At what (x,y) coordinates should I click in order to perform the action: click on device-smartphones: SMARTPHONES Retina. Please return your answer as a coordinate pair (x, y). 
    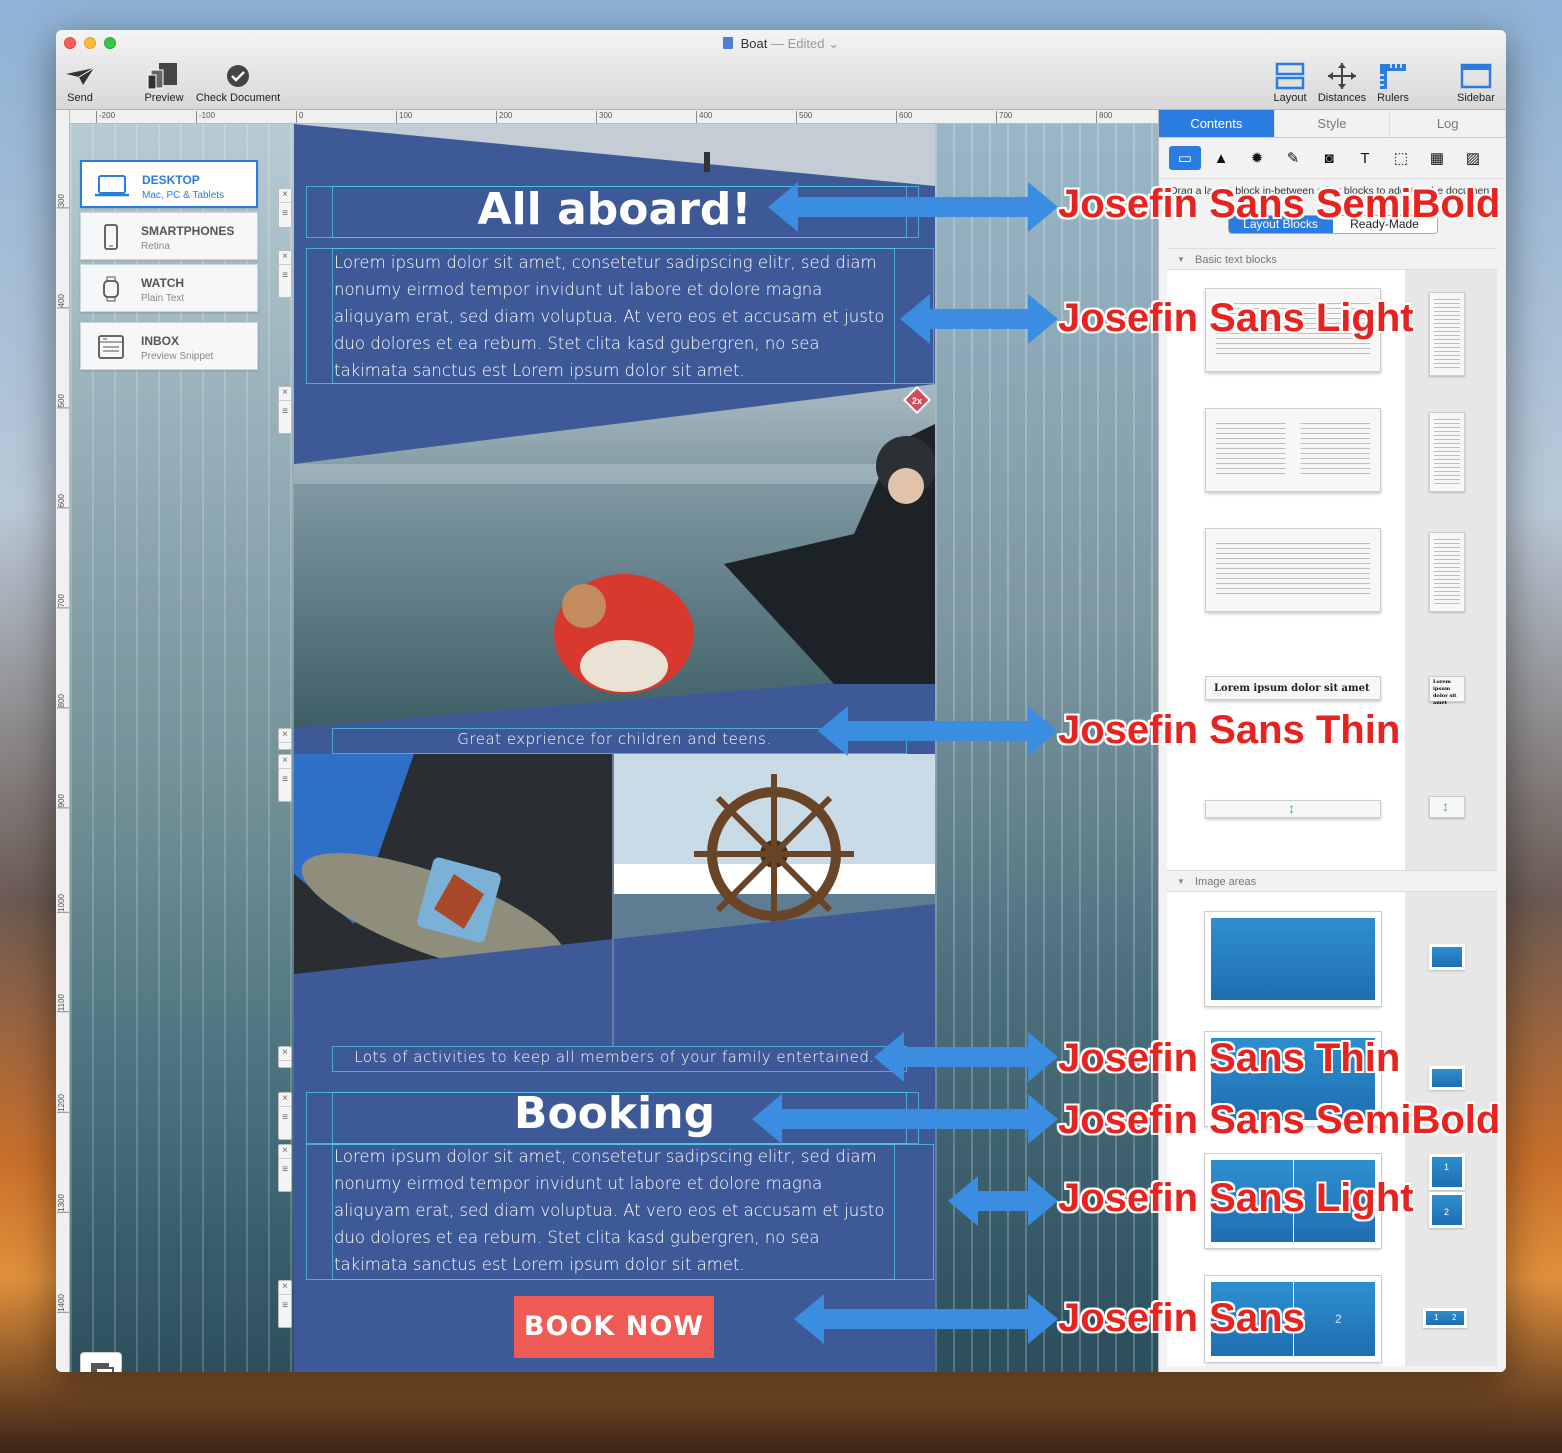
    Looking at the image, I should click on (169, 236).